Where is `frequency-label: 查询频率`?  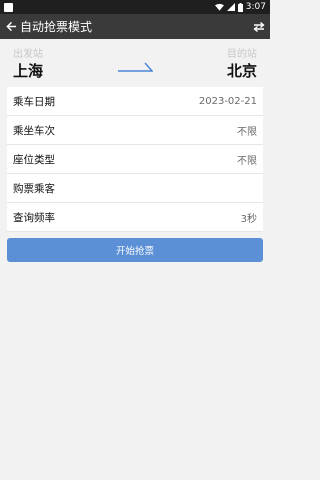 frequency-label: 查询频率 is located at coordinates (34, 217).